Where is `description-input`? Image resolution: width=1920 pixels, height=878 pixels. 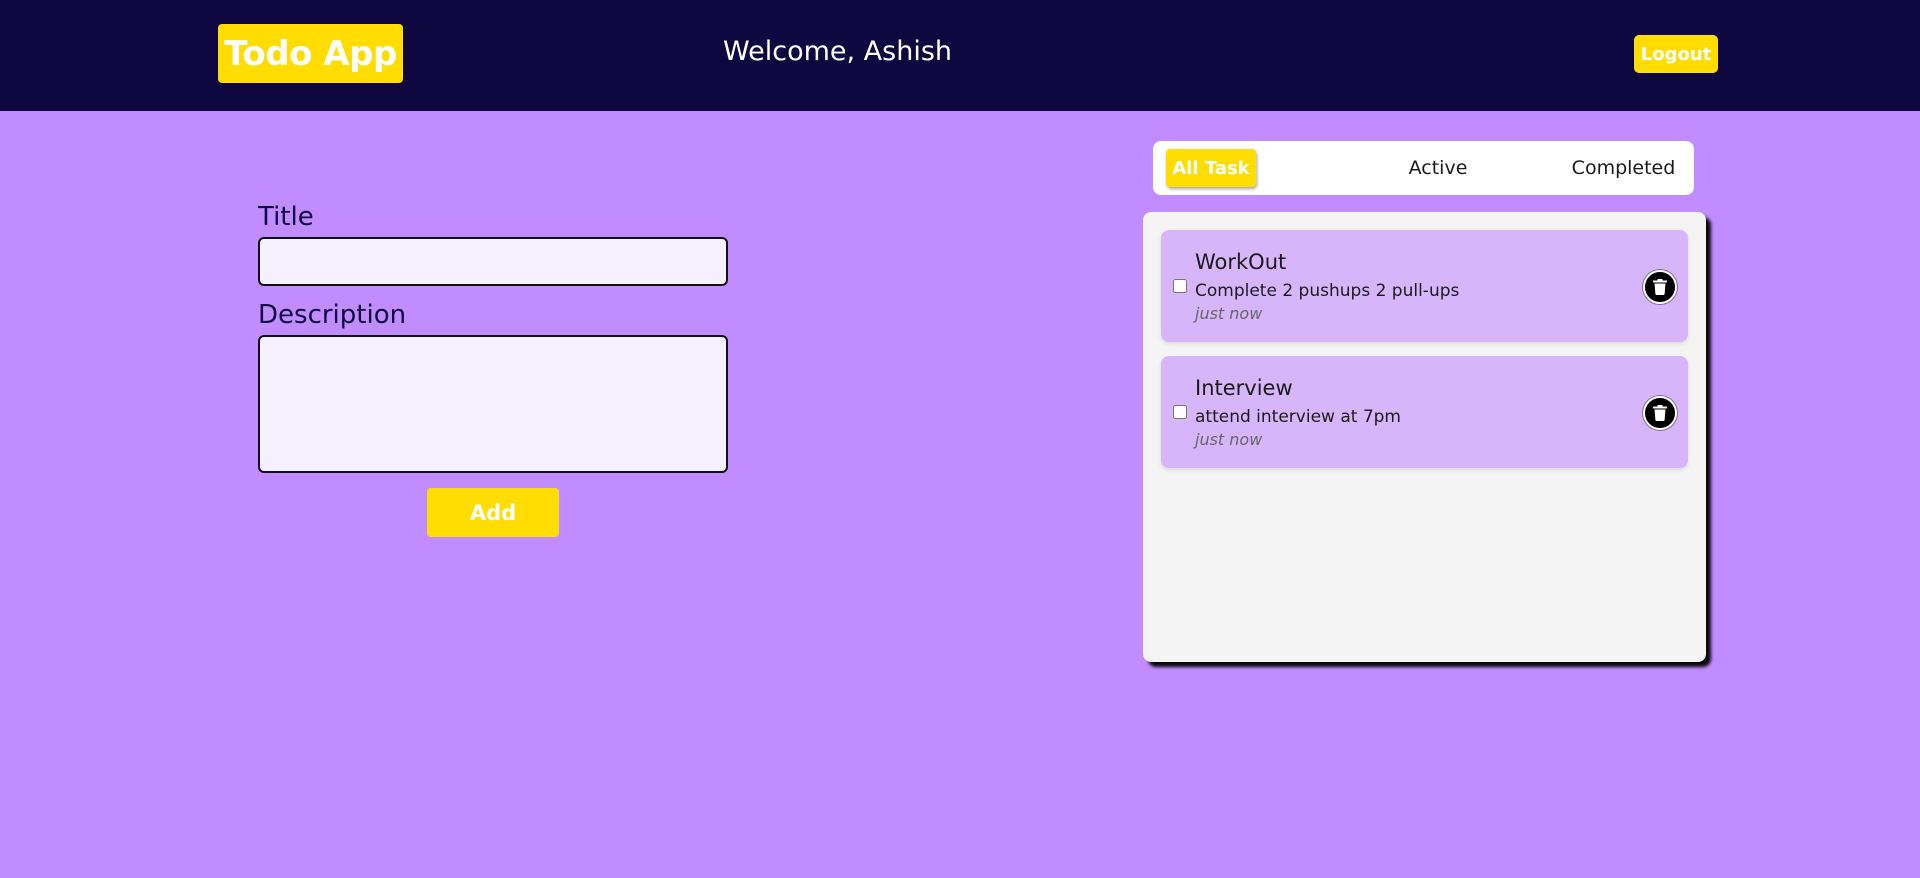
description-input is located at coordinates (493, 404).